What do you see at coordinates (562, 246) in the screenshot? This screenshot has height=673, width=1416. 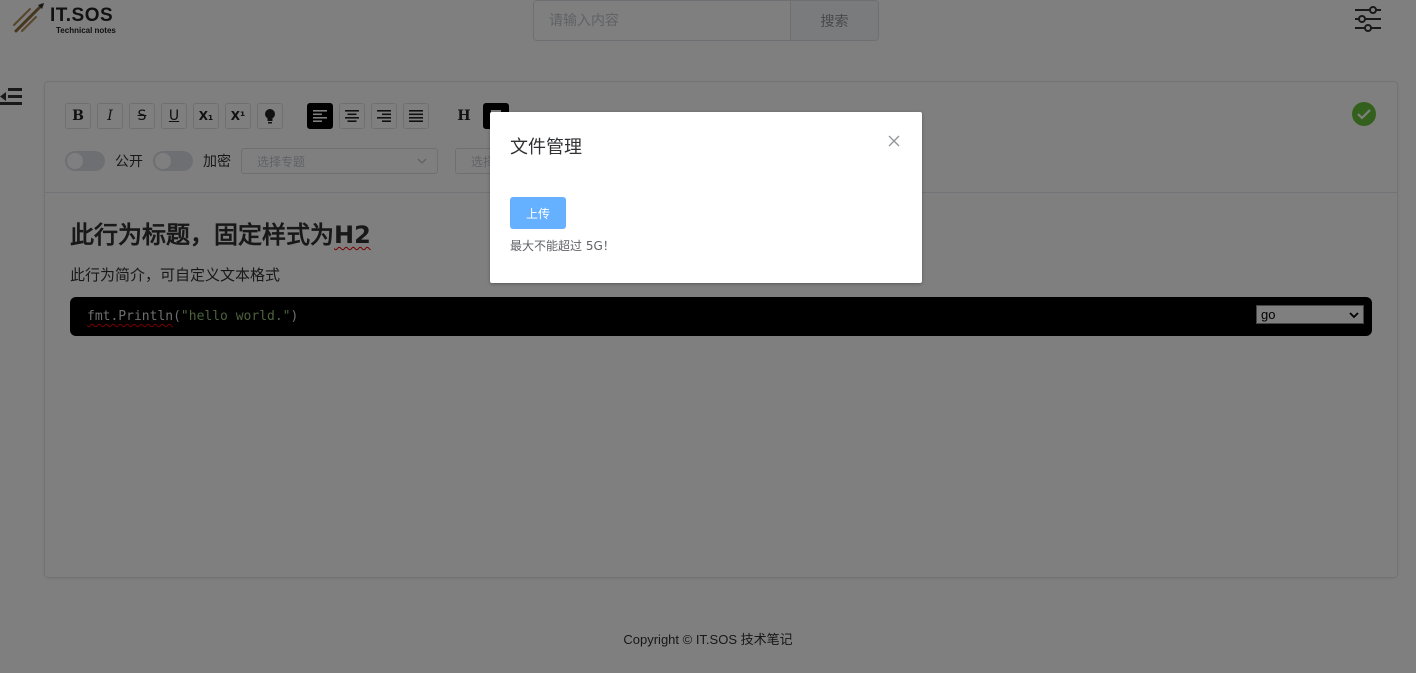 I see `upload-size-tip: 最大不能超过 5G！` at bounding box center [562, 246].